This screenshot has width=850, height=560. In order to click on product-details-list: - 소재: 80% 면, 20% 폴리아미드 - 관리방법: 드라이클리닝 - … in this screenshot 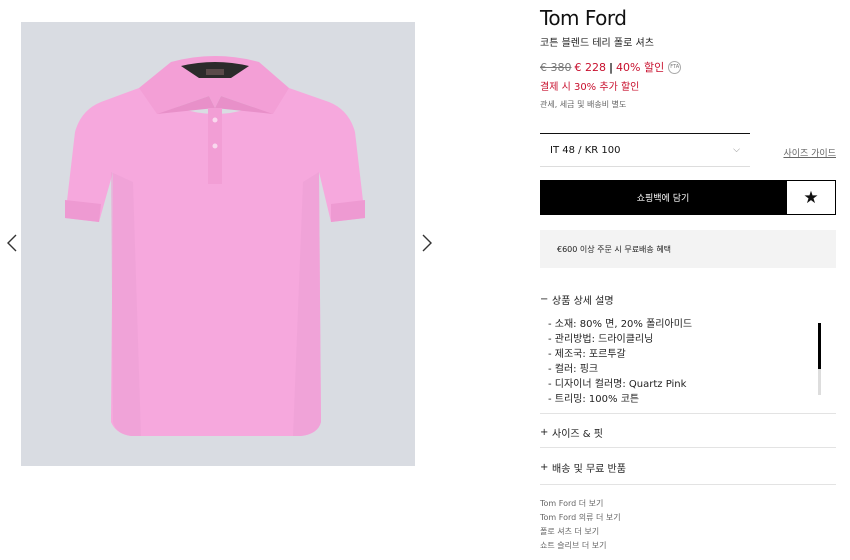, I will do `click(680, 360)`.